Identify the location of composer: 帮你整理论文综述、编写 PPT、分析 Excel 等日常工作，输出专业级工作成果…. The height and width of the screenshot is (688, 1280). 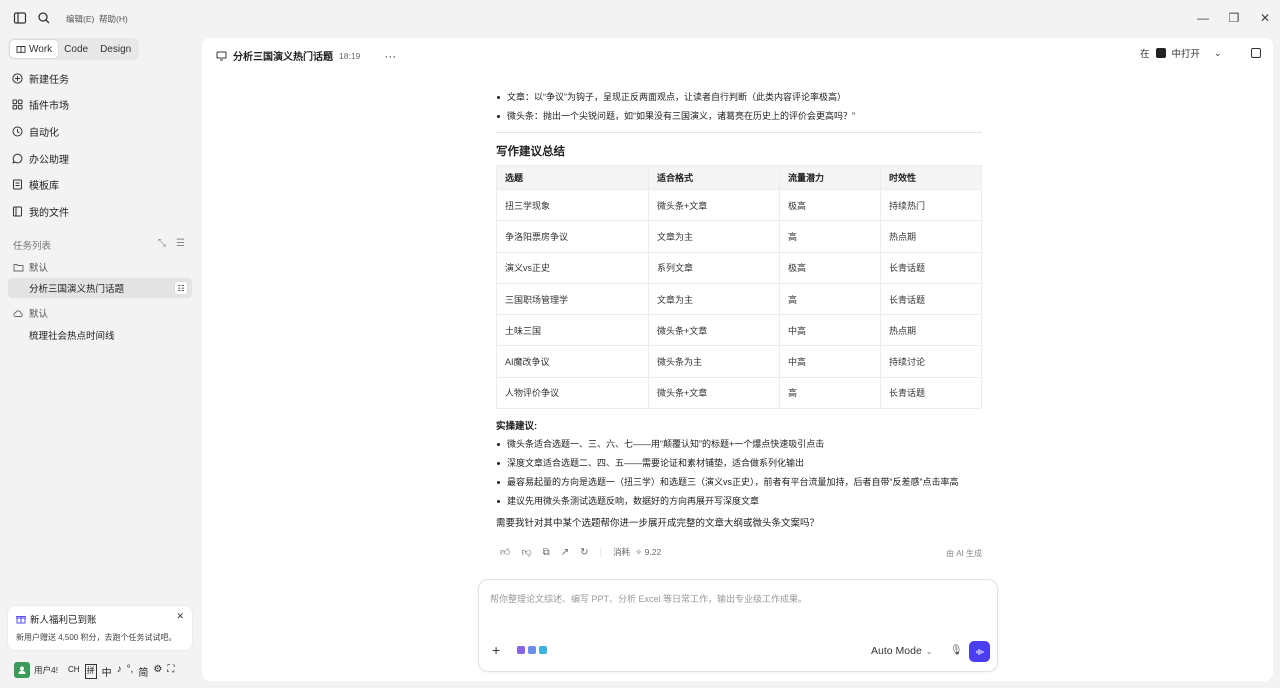
(738, 625).